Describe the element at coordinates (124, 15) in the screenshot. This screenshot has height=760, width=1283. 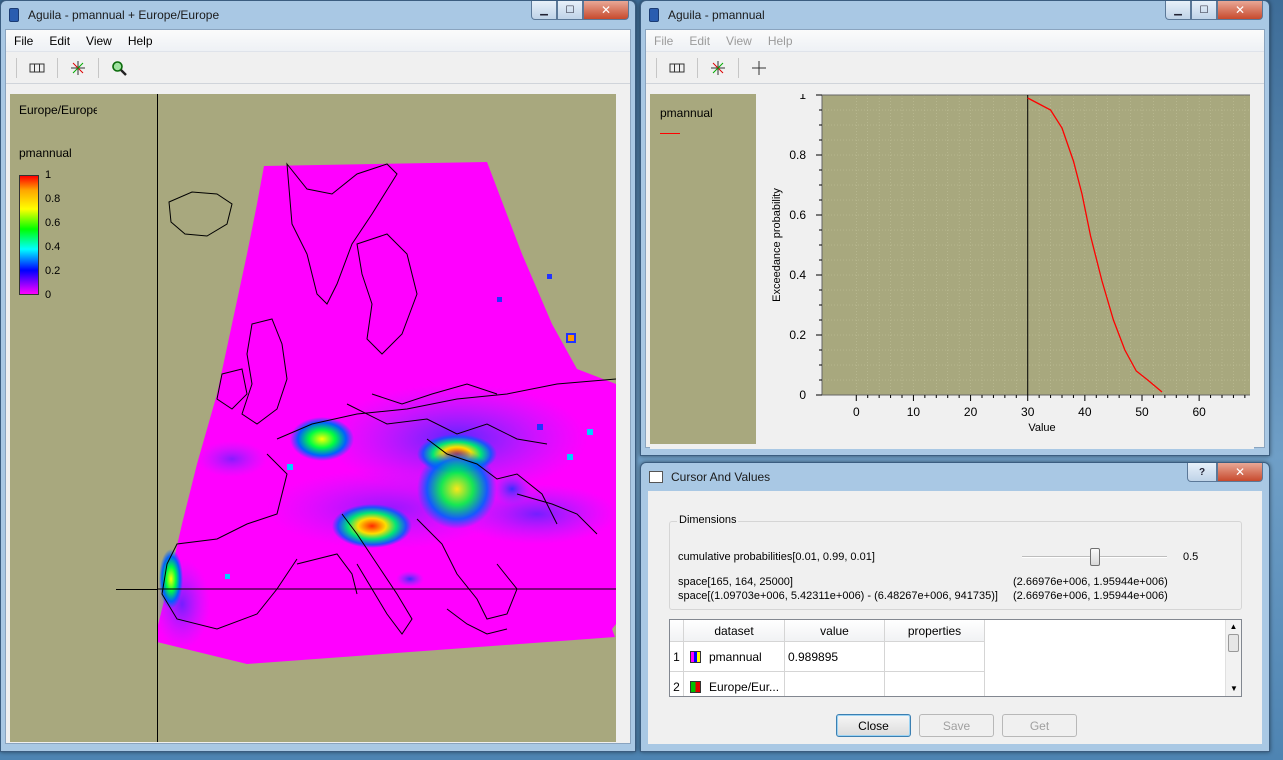
I see `map-window-title: Aguila - pmannual + Europe/Europe` at that location.